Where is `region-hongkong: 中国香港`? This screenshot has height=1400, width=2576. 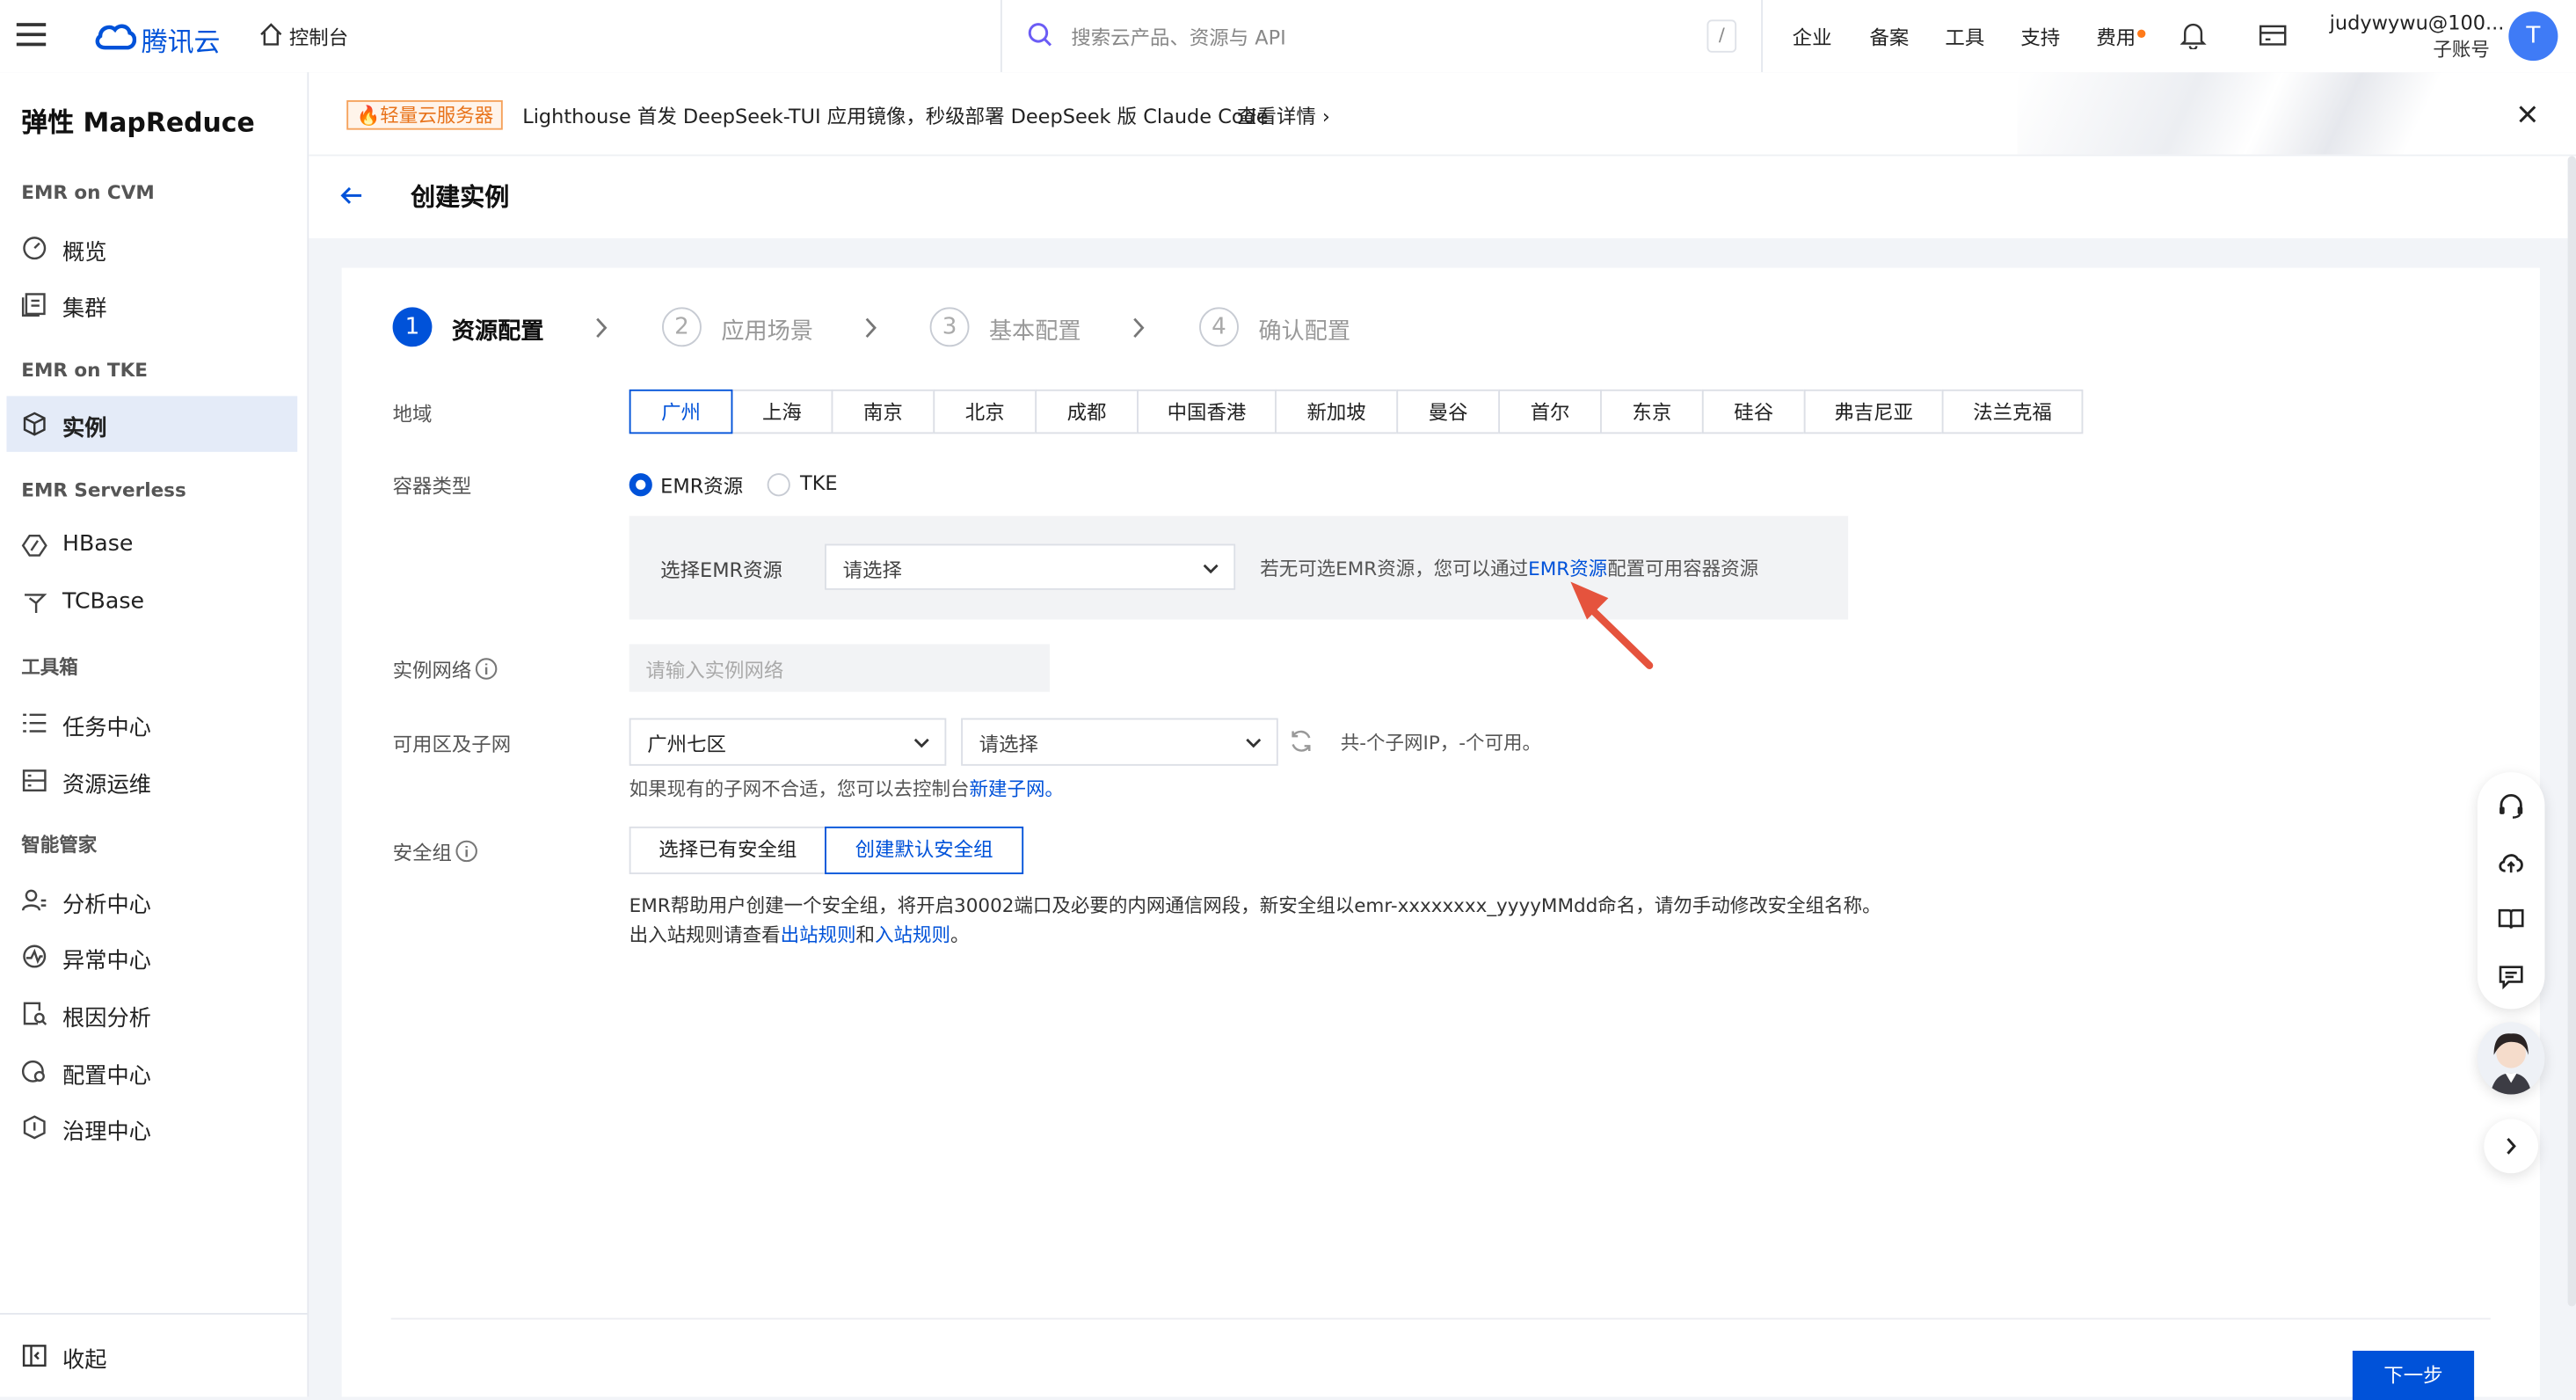
region-hongkong: 中国香港 is located at coordinates (1207, 412).